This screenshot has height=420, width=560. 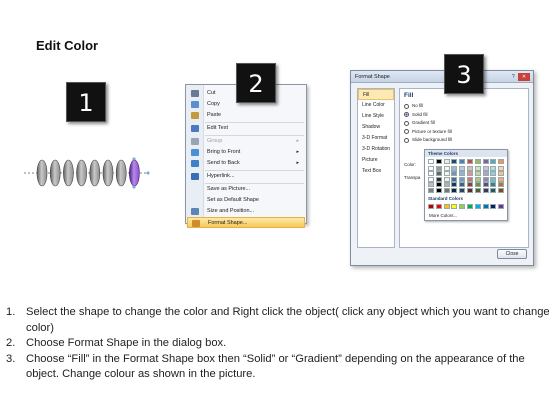 I want to click on category-line-color: Line Color, so click(x=376, y=105).